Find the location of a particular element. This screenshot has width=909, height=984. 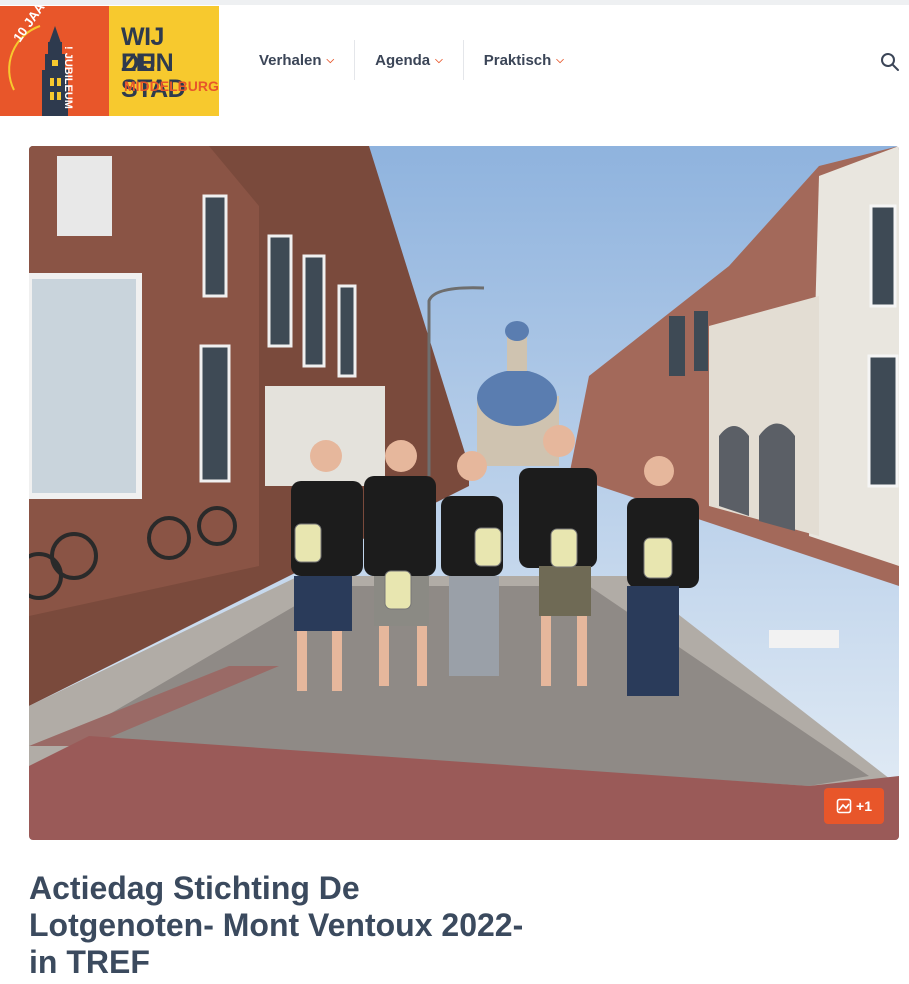

nav-item-label: Agenda is located at coordinates (403, 60).